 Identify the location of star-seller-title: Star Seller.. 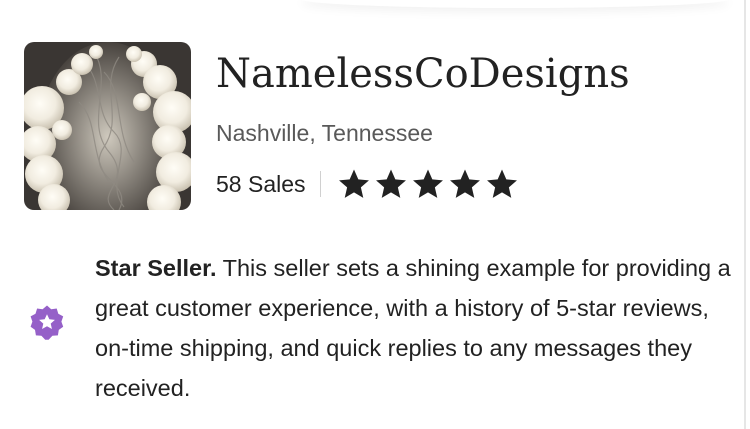
(156, 268).